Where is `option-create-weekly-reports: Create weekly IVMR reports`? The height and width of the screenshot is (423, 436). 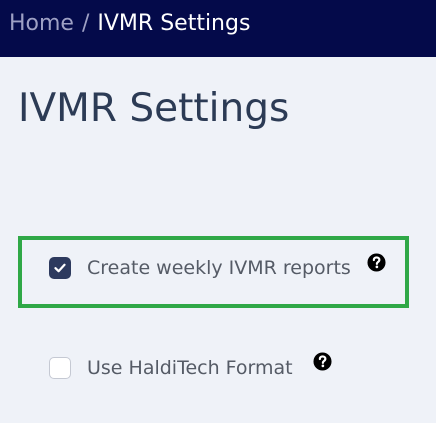 option-create-weekly-reports: Create weekly IVMR reports is located at coordinates (200, 268).